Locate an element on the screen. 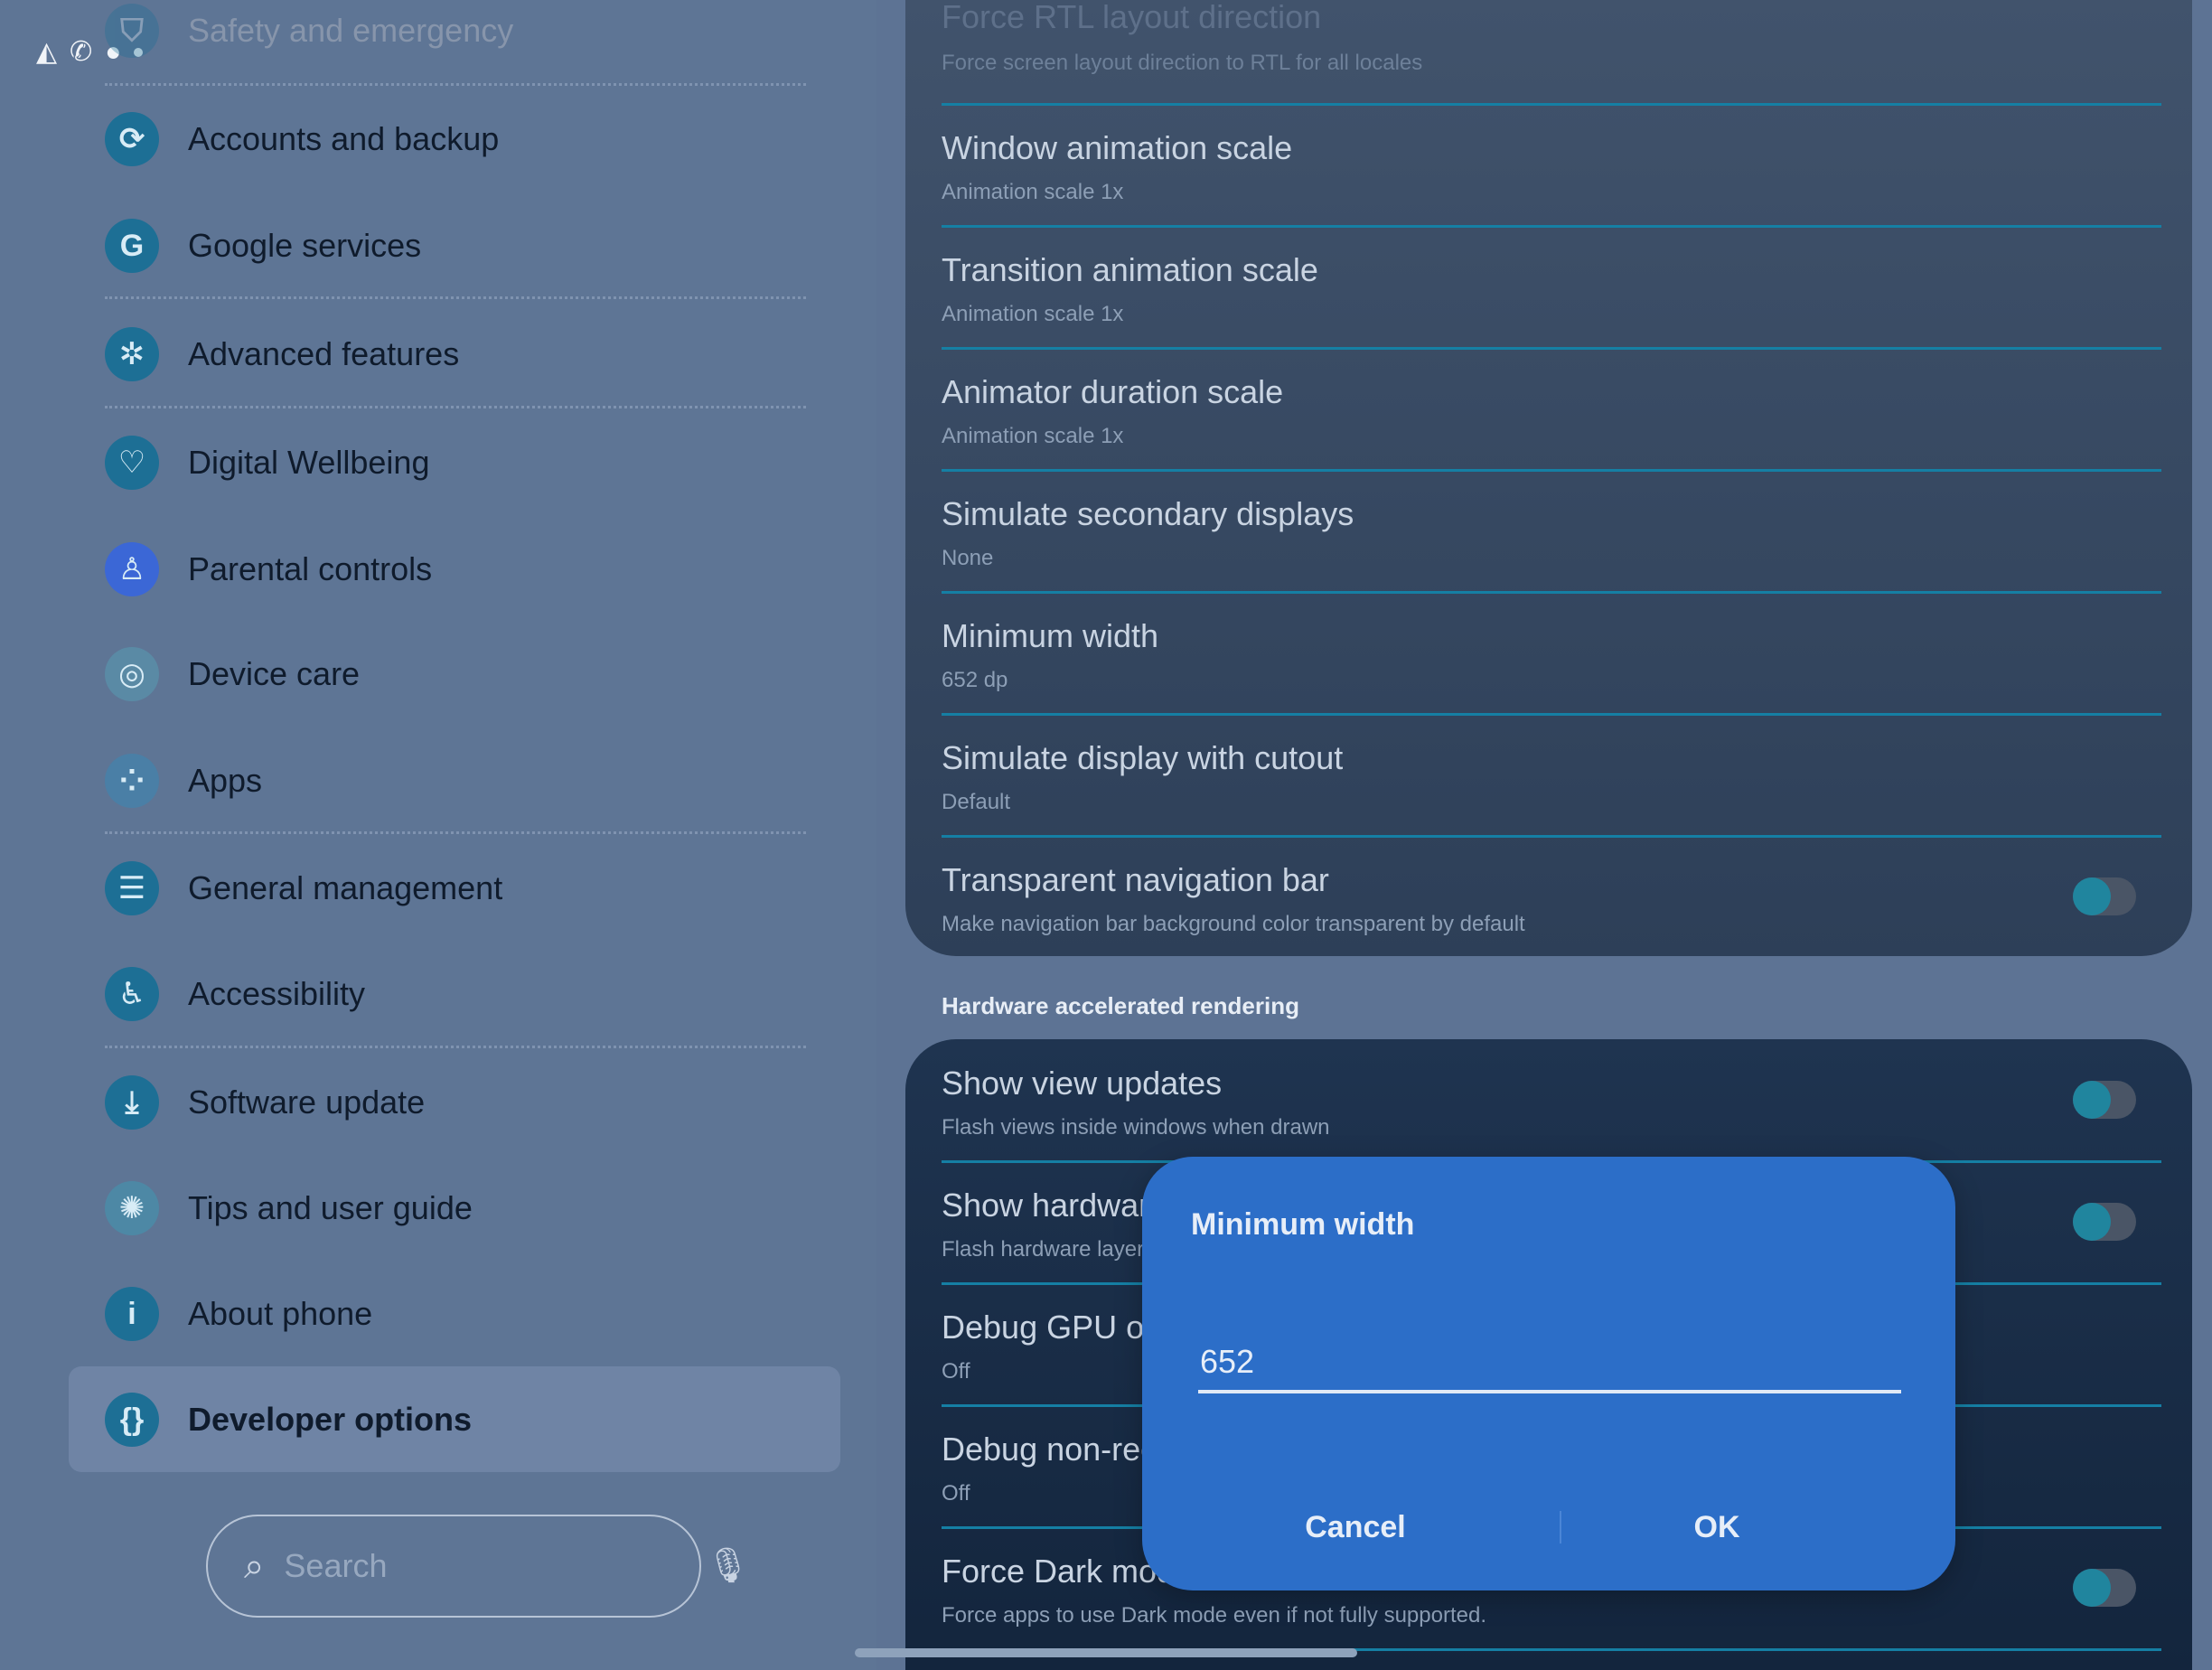  minimum-width-input is located at coordinates (1549, 1363).